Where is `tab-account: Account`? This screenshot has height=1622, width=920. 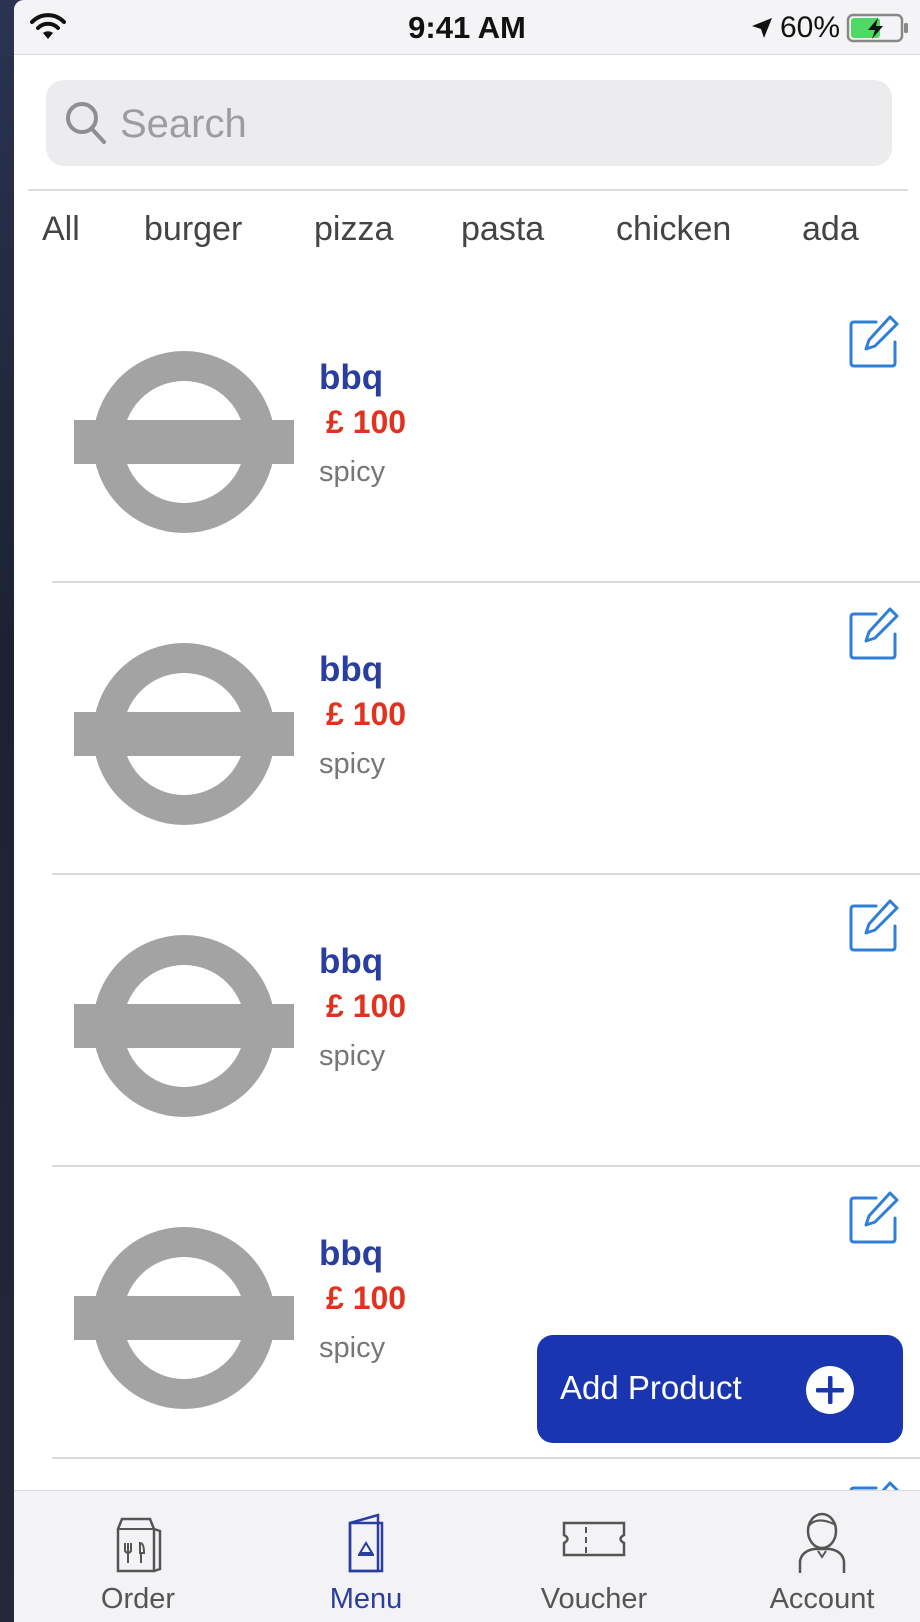
tab-account: Account is located at coordinates (816, 1556).